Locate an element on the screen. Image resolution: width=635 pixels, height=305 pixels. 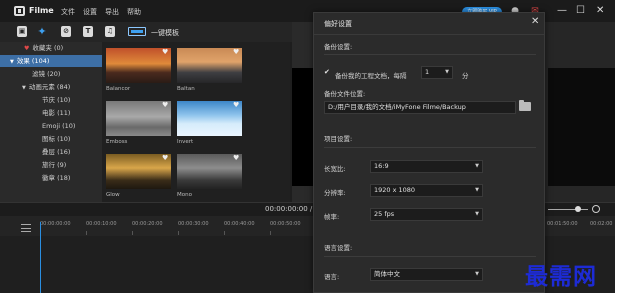
effect-name: Balancor is located at coordinates (118, 89).